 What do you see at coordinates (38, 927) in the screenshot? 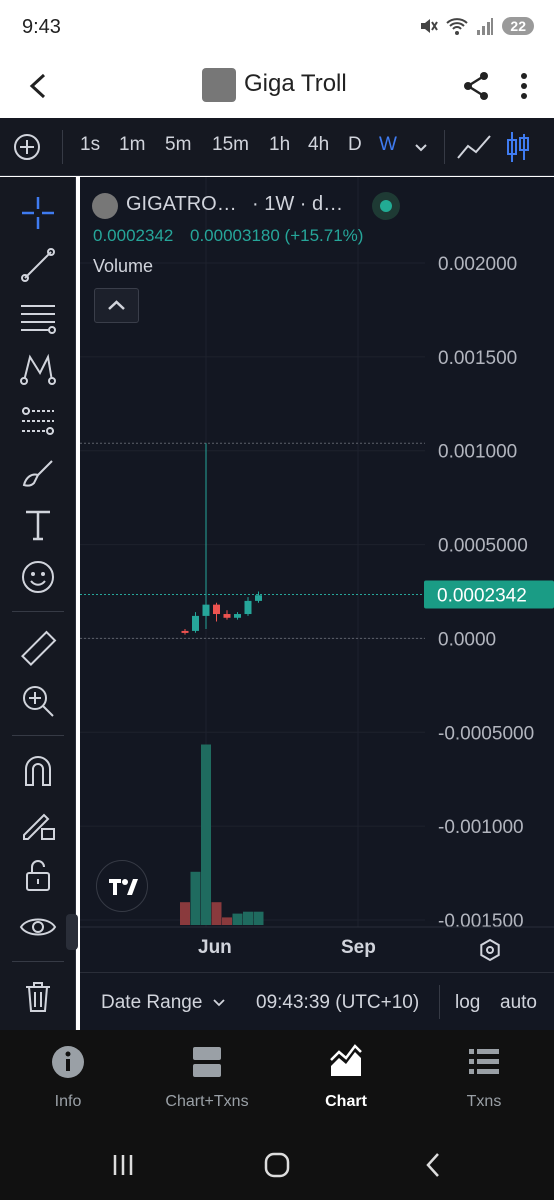
I see `eye-icon` at bounding box center [38, 927].